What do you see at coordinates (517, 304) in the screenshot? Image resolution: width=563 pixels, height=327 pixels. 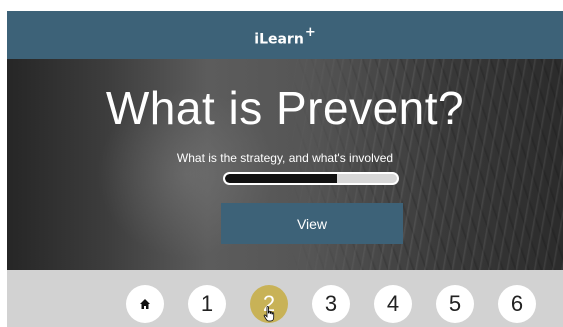 I see `page-button-6: 6` at bounding box center [517, 304].